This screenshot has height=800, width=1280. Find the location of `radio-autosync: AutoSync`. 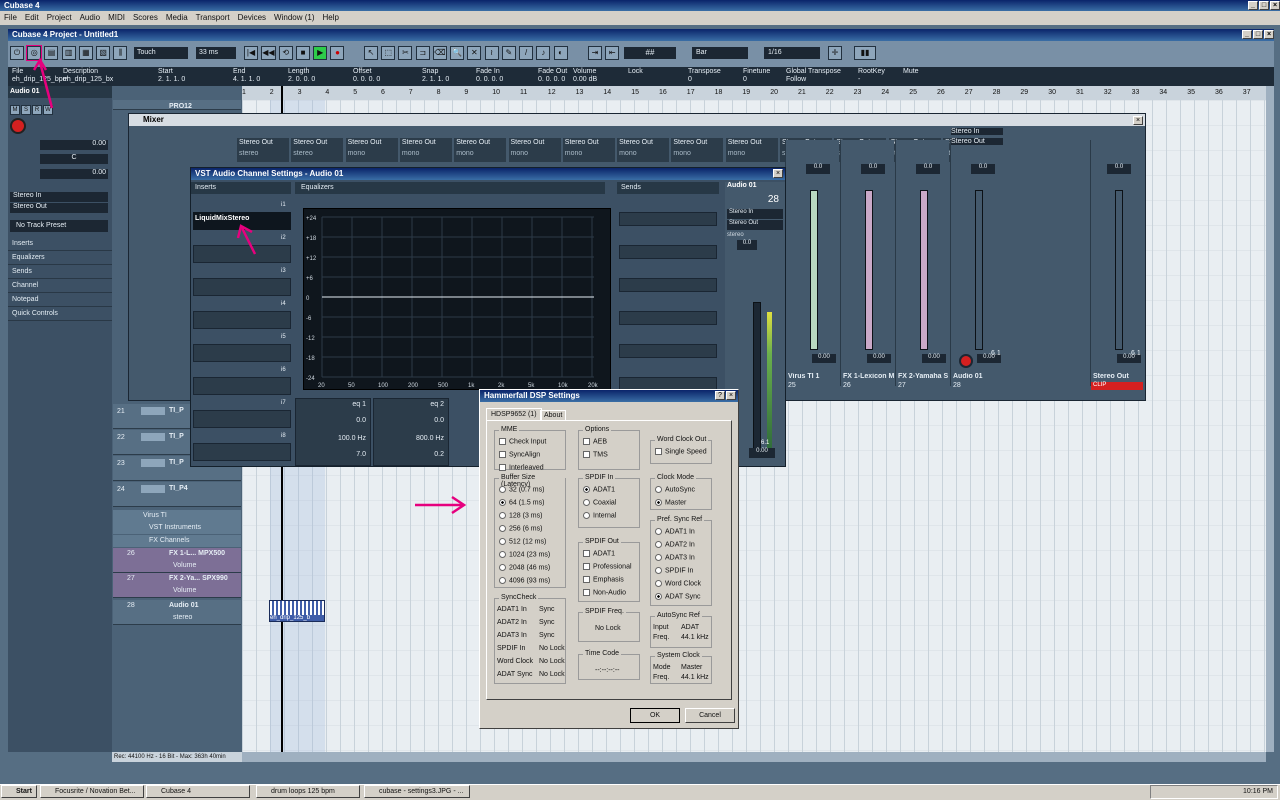

radio-autosync: AutoSync is located at coordinates (675, 489).